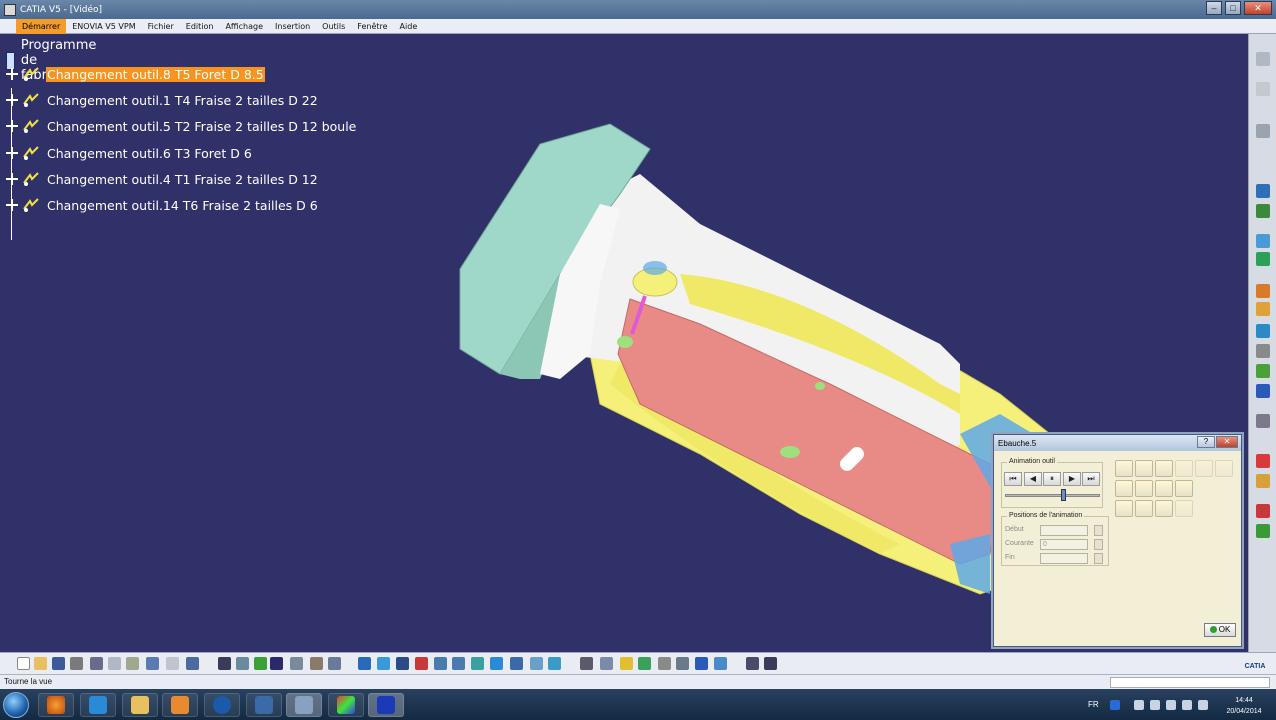 This screenshot has height=720, width=1276. I want to click on video-mode-icon, so click(1204, 468).